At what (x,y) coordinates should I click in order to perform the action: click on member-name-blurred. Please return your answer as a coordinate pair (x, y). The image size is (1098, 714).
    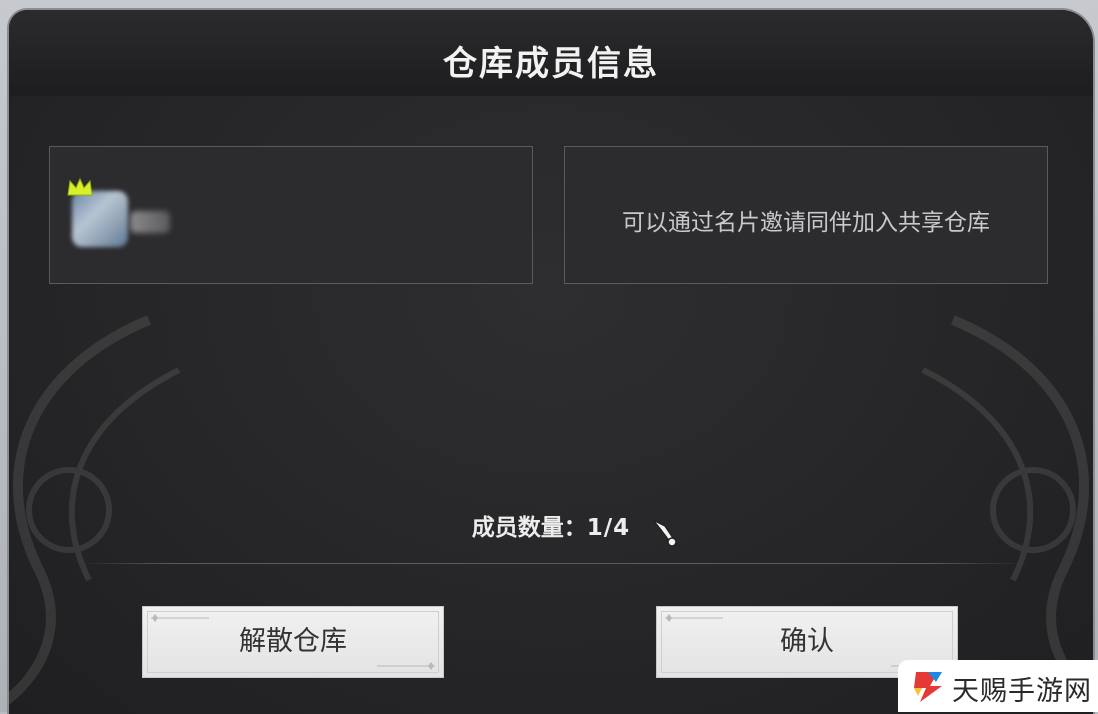
    Looking at the image, I should click on (150, 222).